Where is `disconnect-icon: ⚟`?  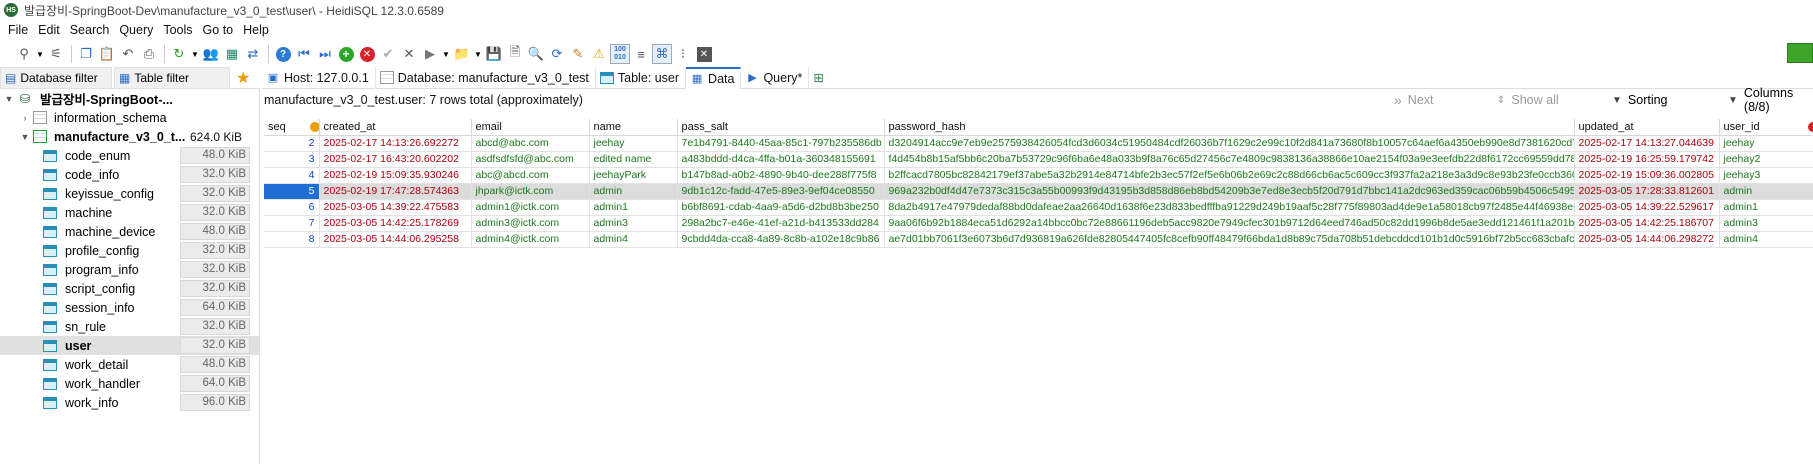
disconnect-icon: ⚟ is located at coordinates (56, 54).